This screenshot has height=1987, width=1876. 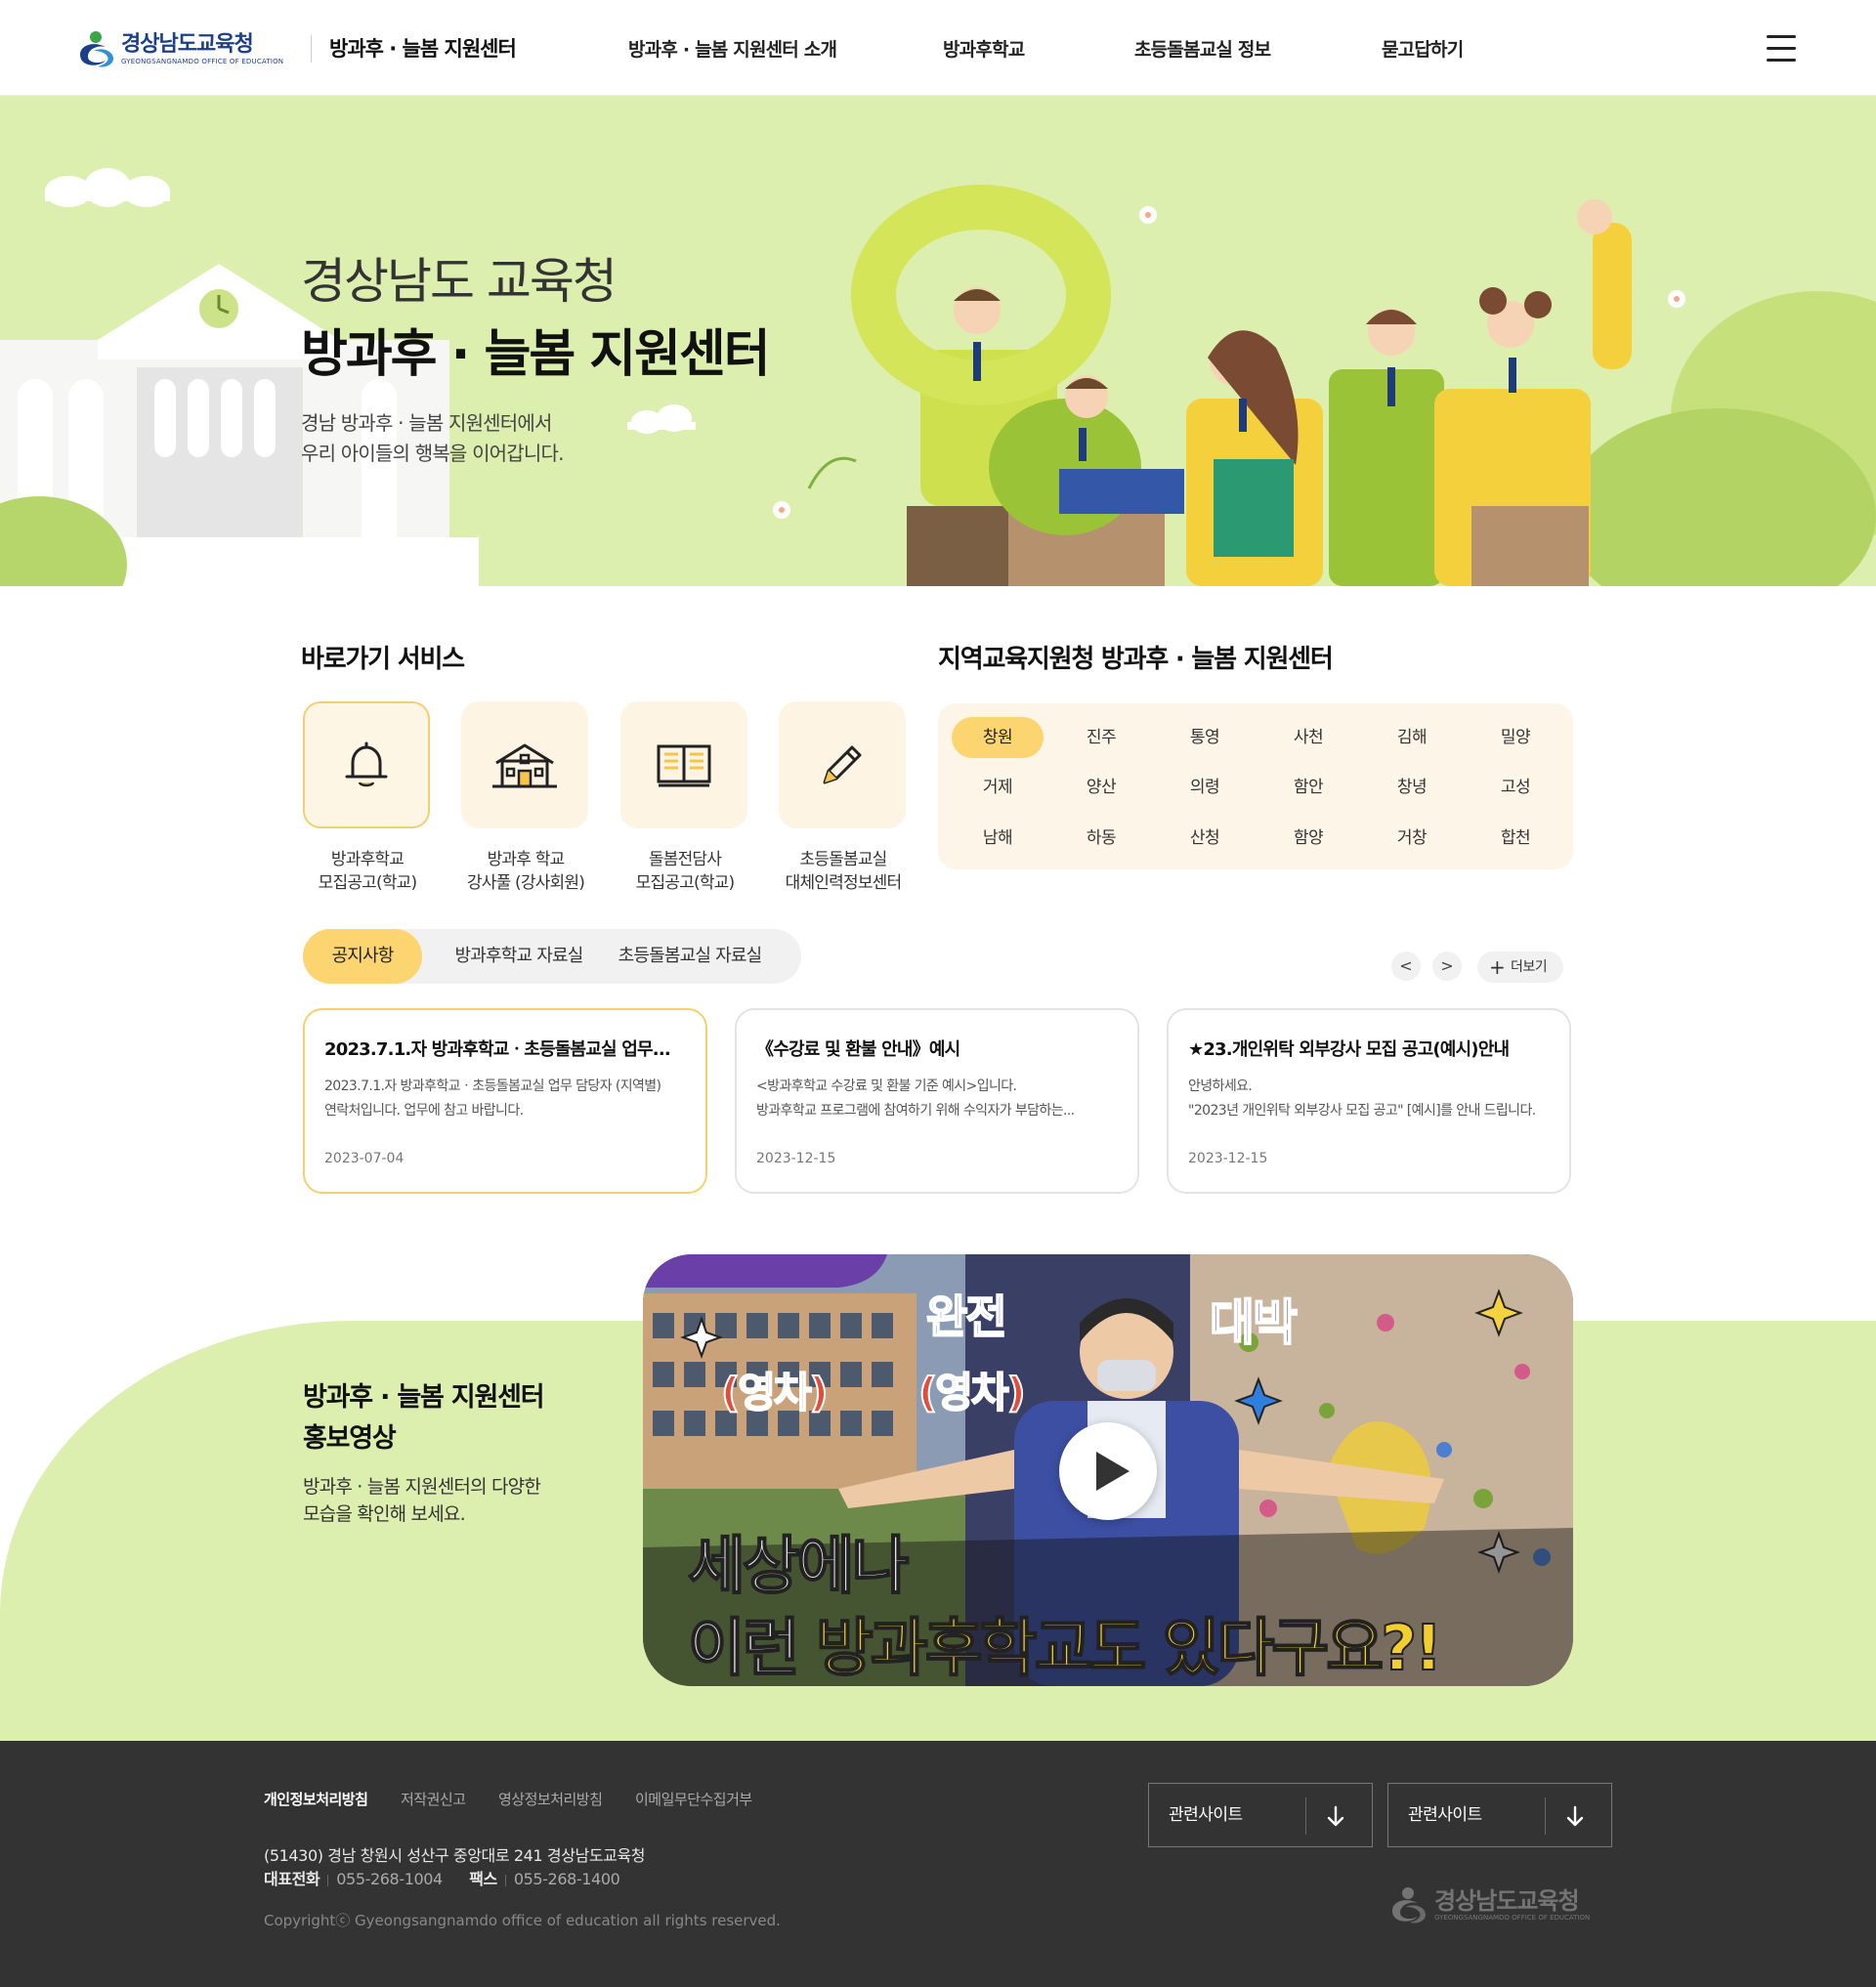 What do you see at coordinates (1308, 838) in the screenshot?
I see `region-hamyang: 함양` at bounding box center [1308, 838].